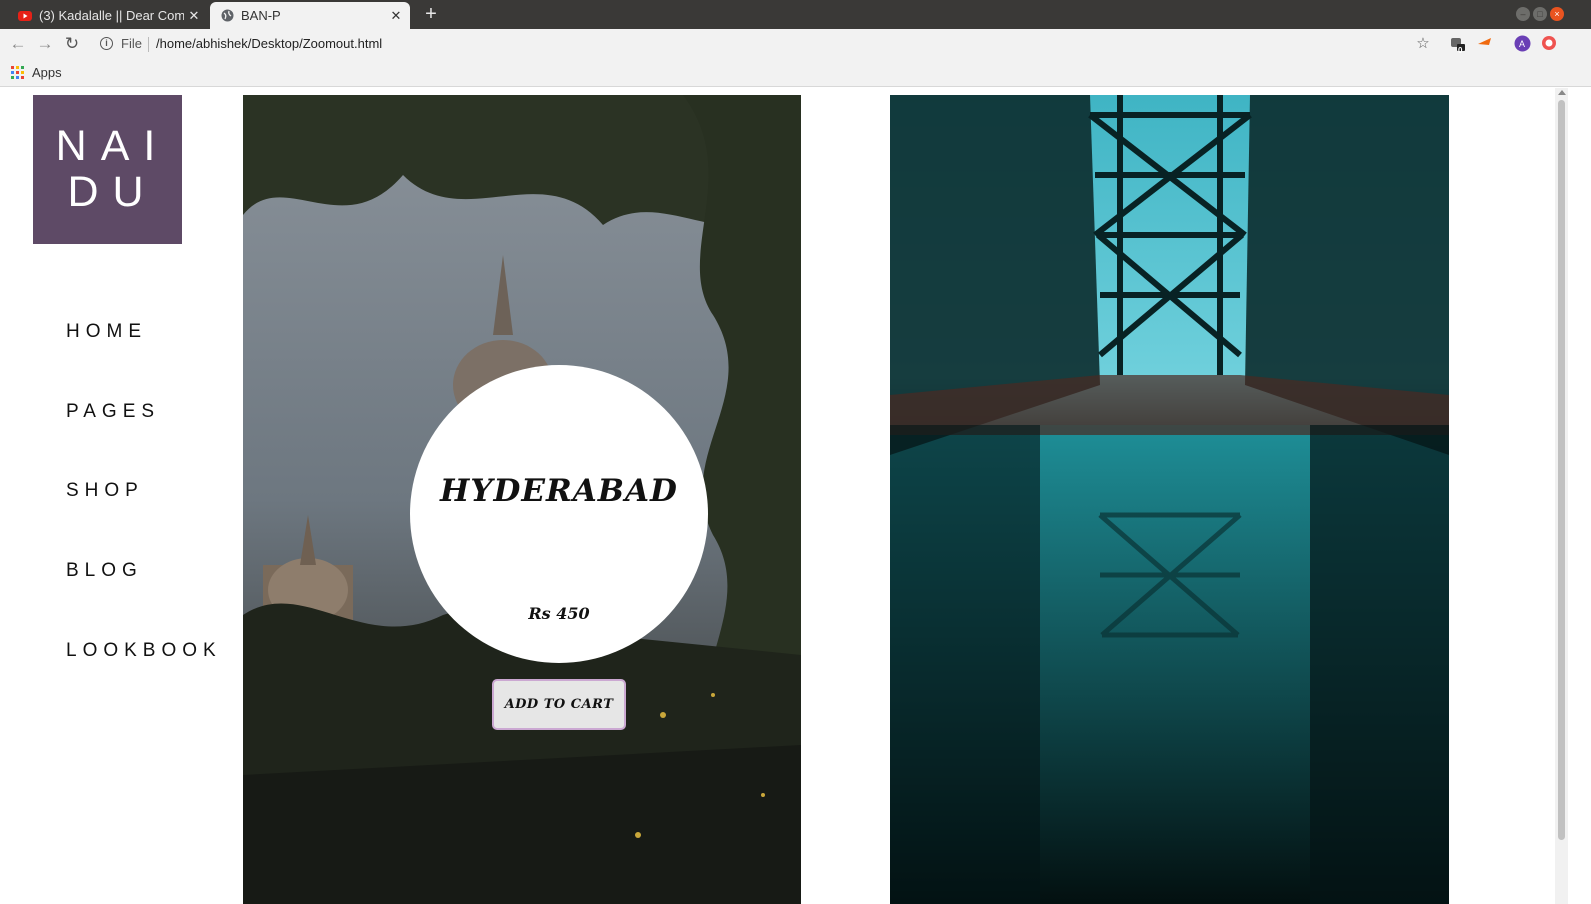 Image resolution: width=1591 pixels, height=904 pixels. I want to click on scroll-thumb, so click(1561, 470).